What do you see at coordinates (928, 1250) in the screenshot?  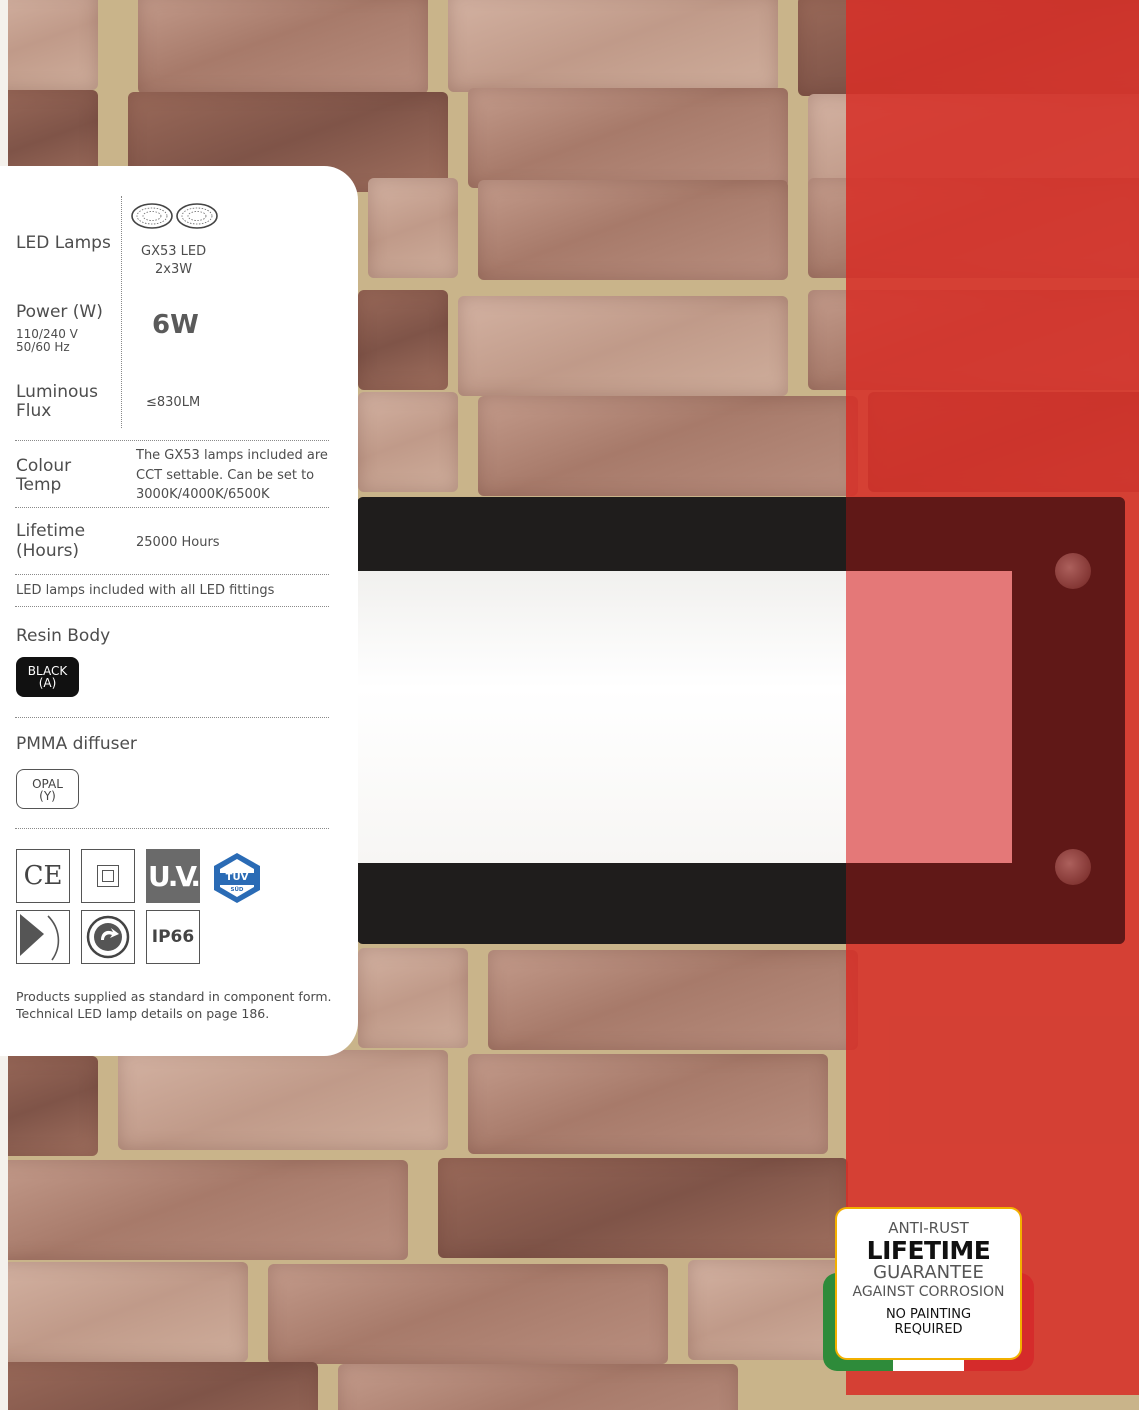 I see `badge-line-2: LIFETIME` at bounding box center [928, 1250].